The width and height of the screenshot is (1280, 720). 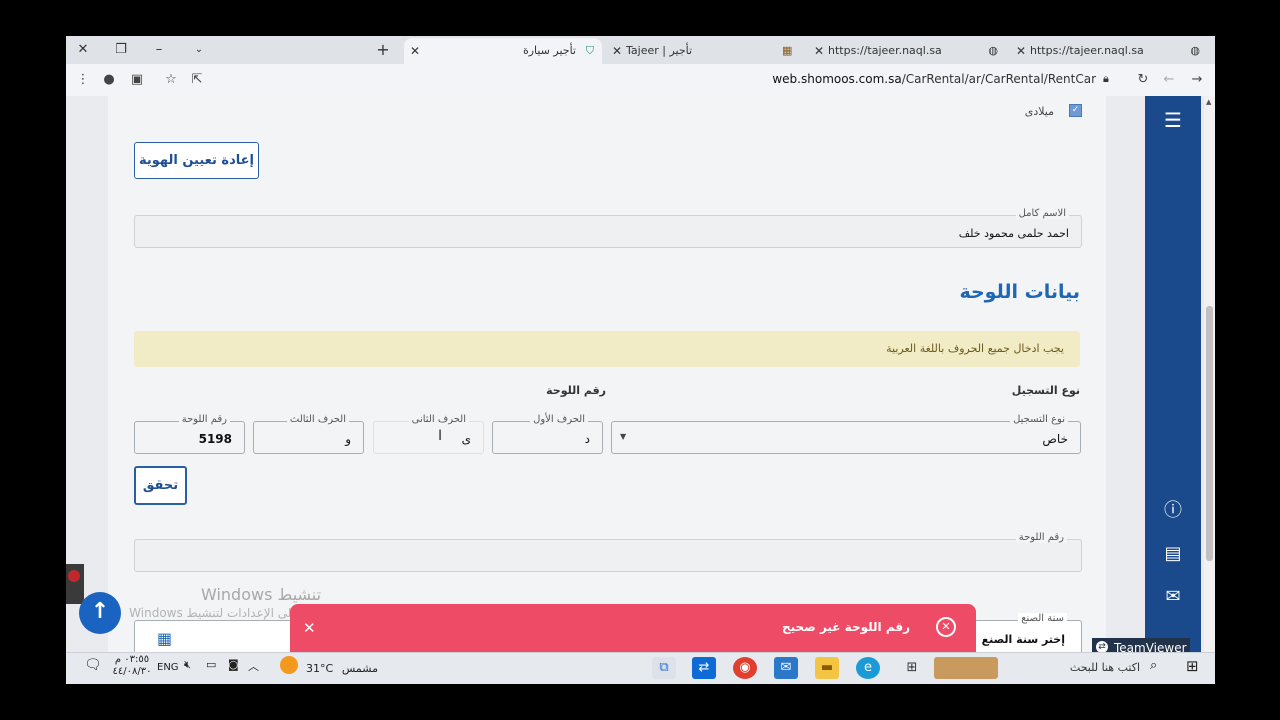 What do you see at coordinates (607, 349) in the screenshot?
I see `arabic-letters-alert: يجب ادخال جميع الحروف باللغة العربية` at bounding box center [607, 349].